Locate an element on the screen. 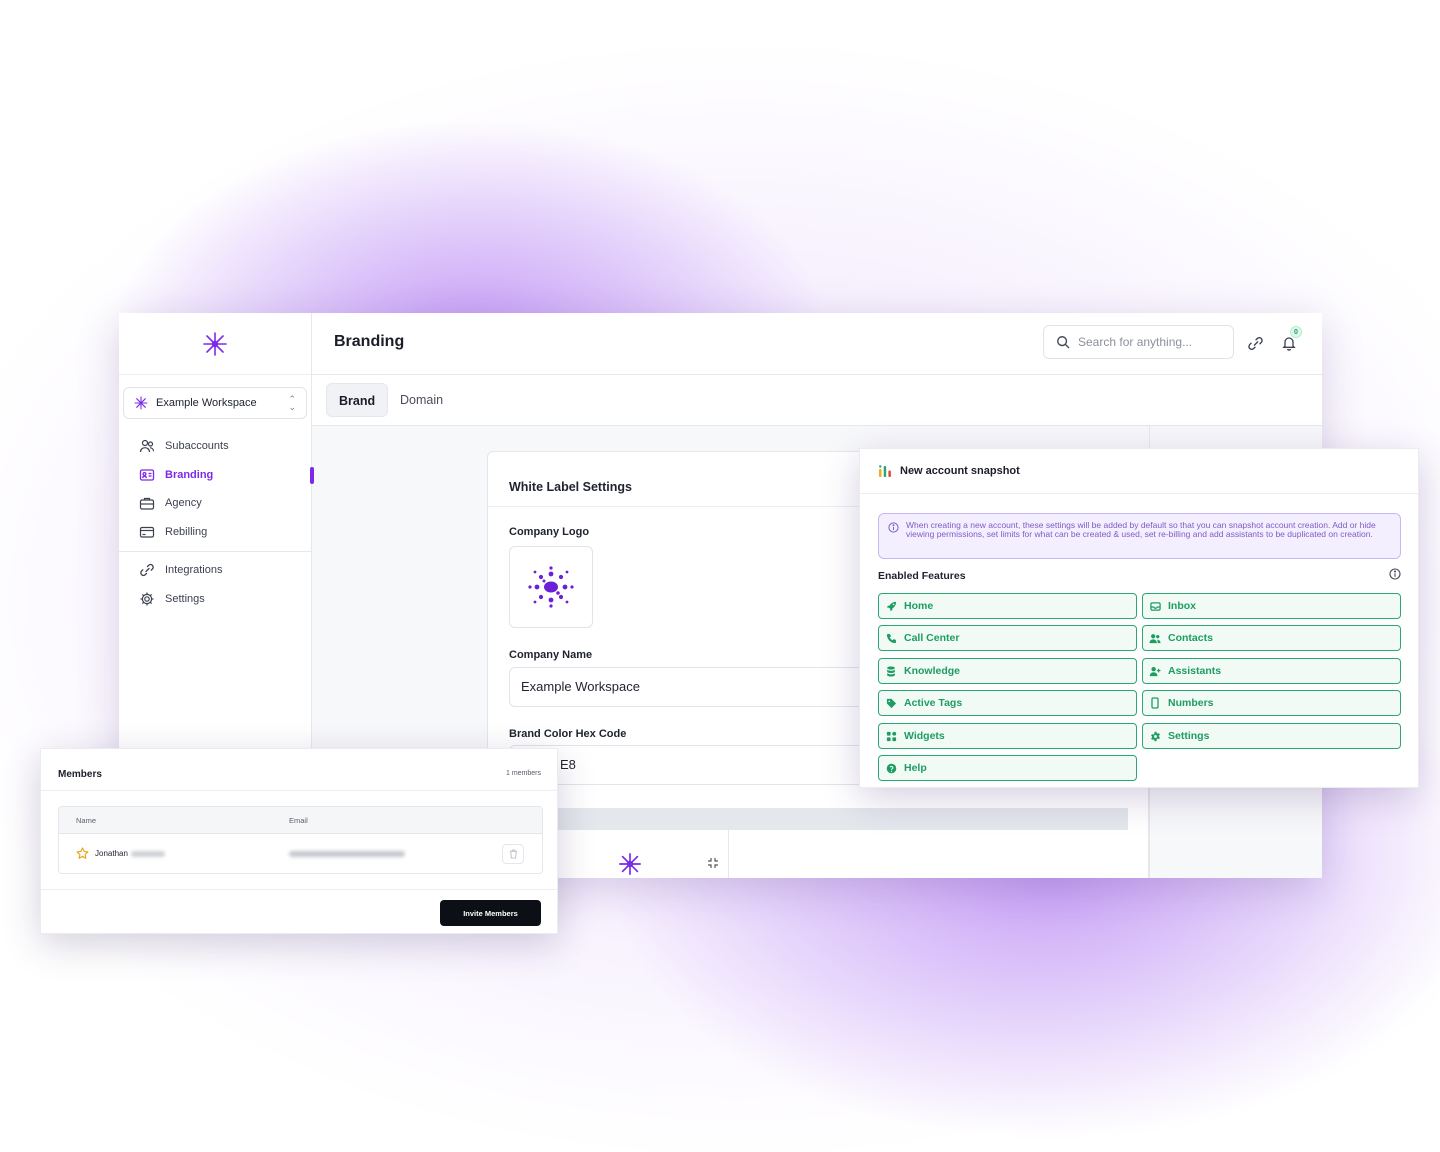 This screenshot has height=1152, width=1440. tab-bar: Brand Domain is located at coordinates (817, 400).